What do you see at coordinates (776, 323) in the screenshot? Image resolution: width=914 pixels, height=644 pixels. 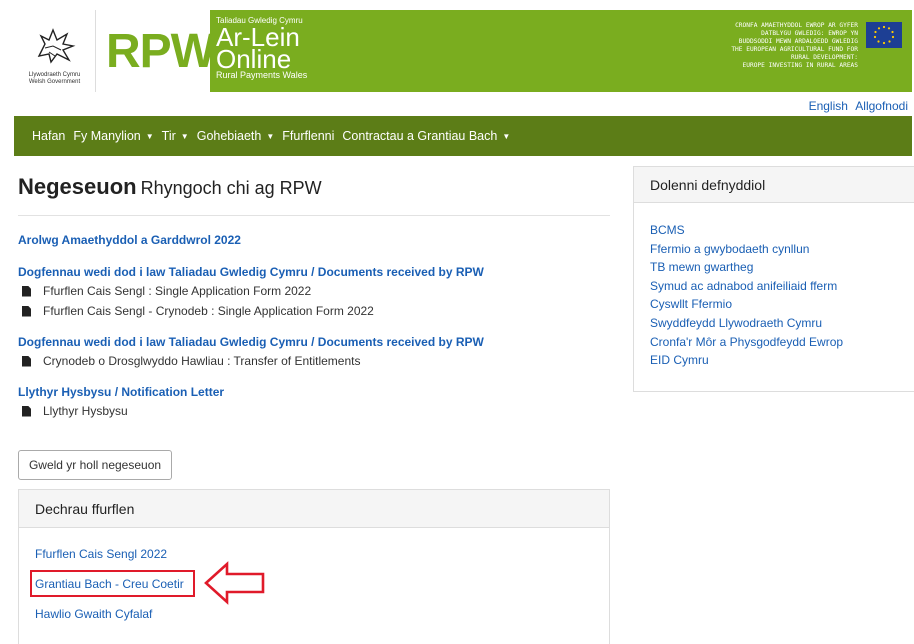 I see `useful-link-gov-offices: Swyddfeydd Llywodraeth Cymru` at bounding box center [776, 323].